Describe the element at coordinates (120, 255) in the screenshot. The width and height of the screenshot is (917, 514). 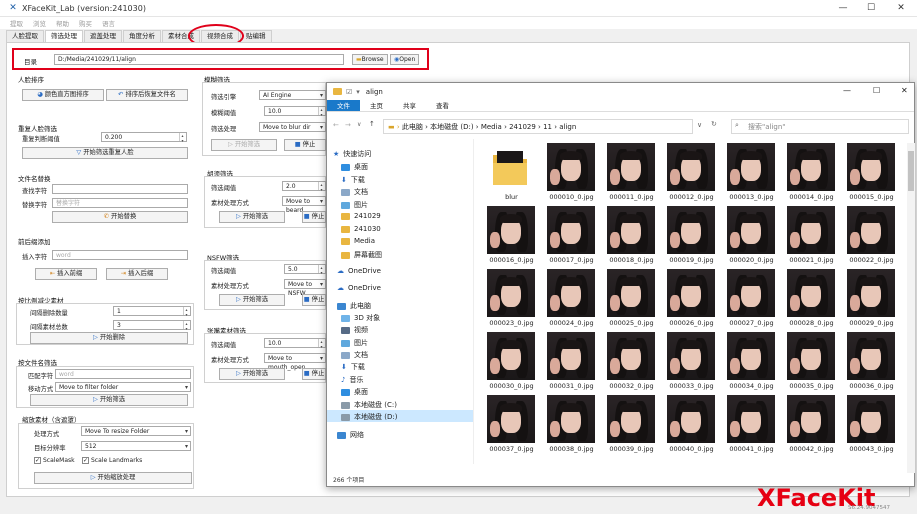
I see `insert-input: word` at that location.